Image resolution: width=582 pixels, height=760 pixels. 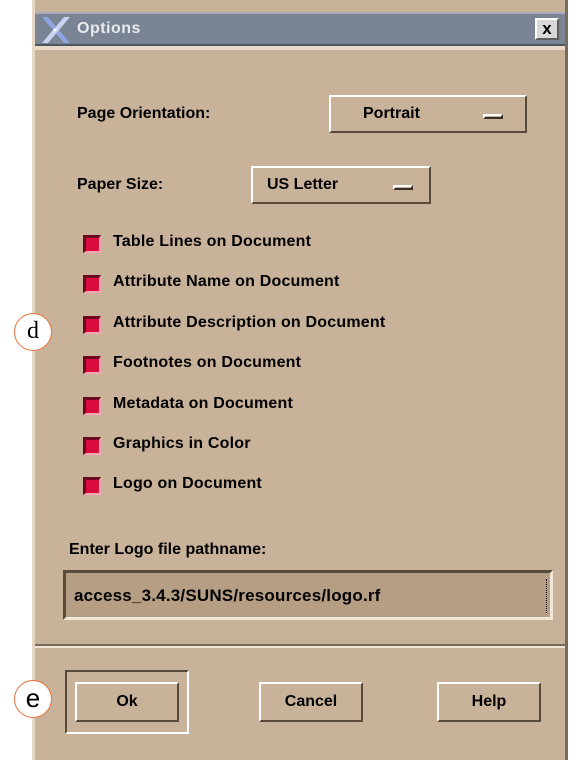 What do you see at coordinates (226, 281) in the screenshot?
I see `checkbox-label: Attribute Name on Document` at bounding box center [226, 281].